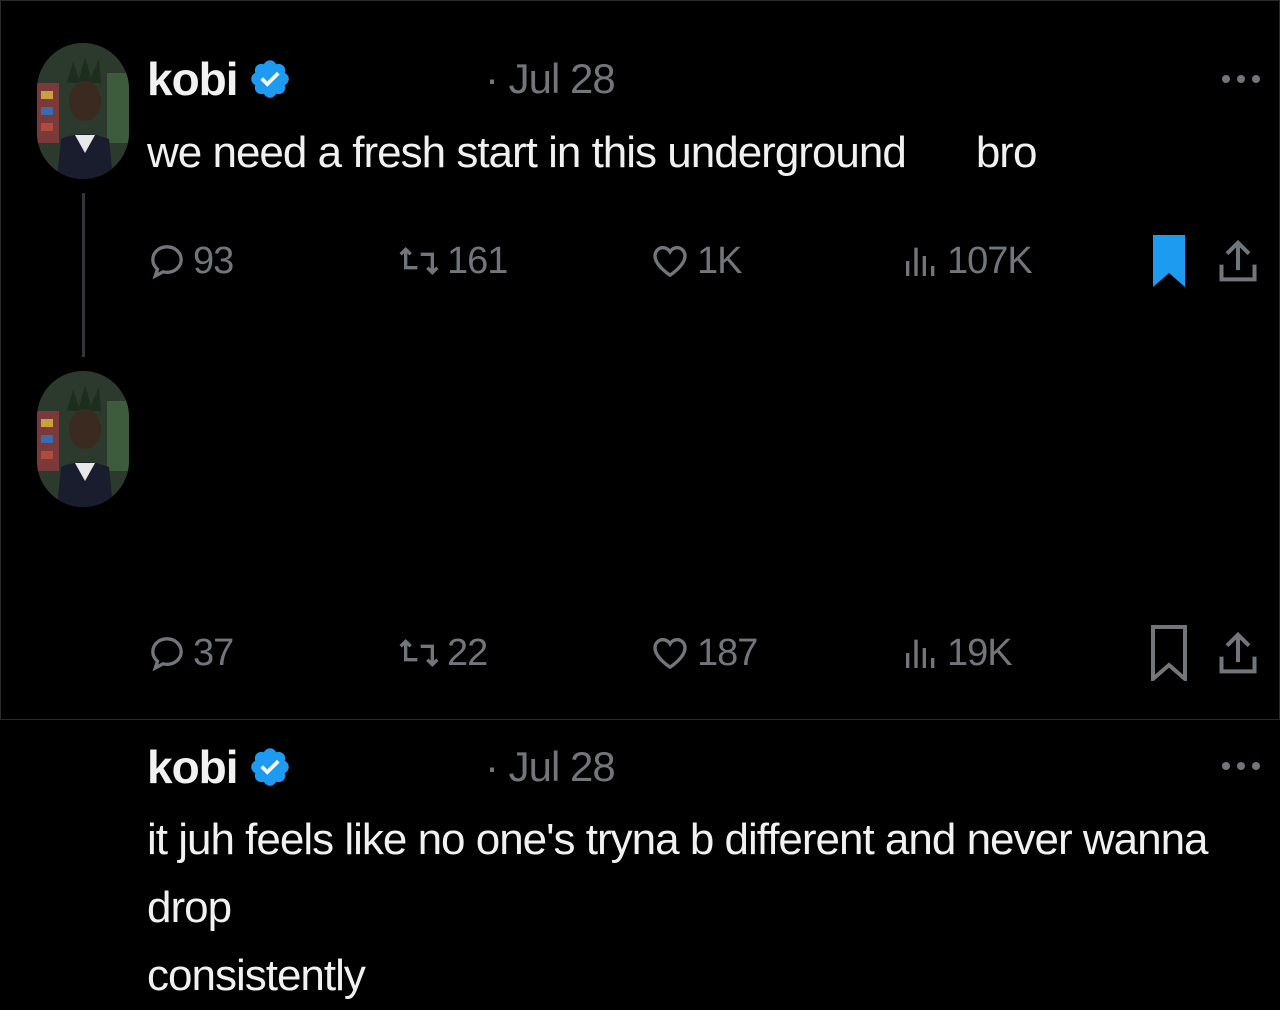  Describe the element at coordinates (980, 652) in the screenshot. I see `views-count: 19K` at that location.